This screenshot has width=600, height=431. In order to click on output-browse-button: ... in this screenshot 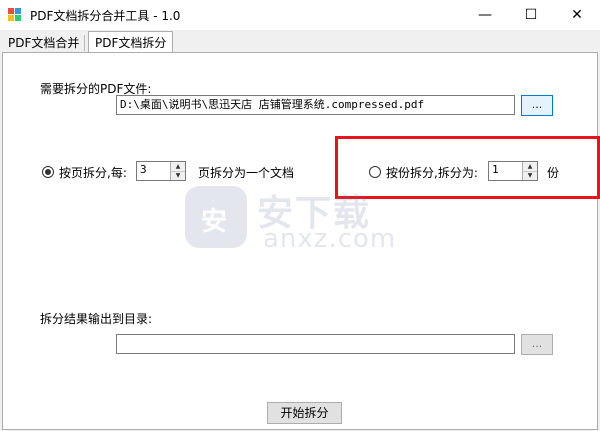, I will do `click(537, 344)`.